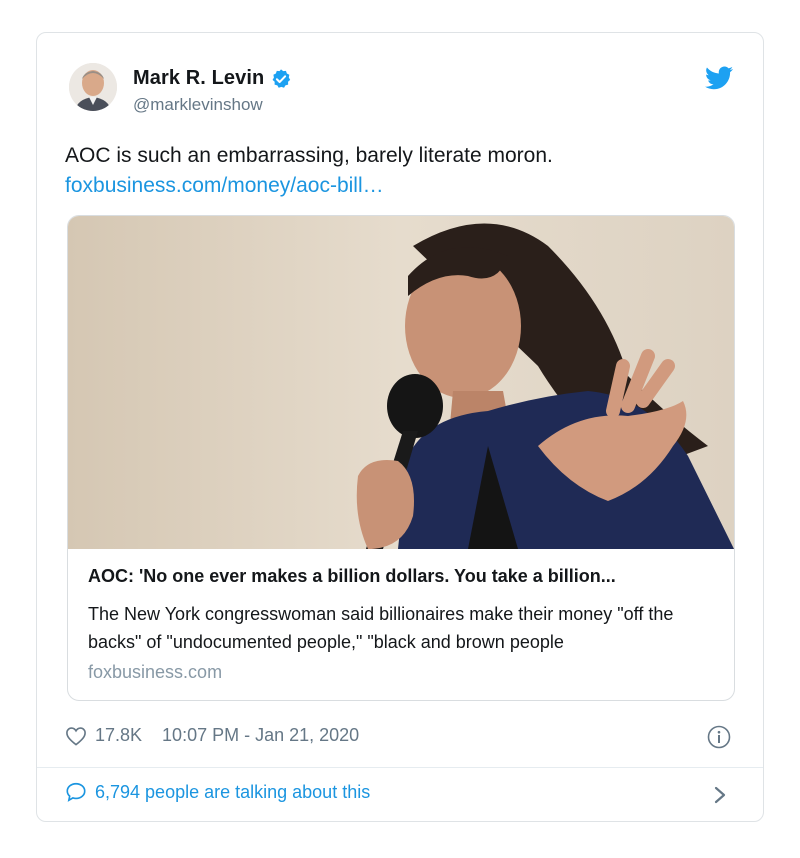 The image size is (800, 858). I want to click on twitter-bird-icon, so click(719, 78).